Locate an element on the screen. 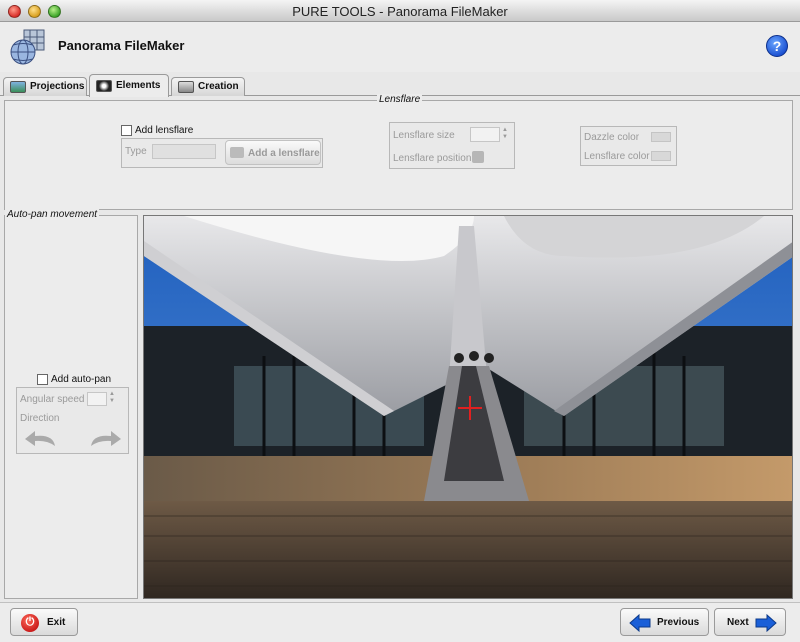 The width and height of the screenshot is (800, 642). exit-button: ⏻ Exit is located at coordinates (44, 622).